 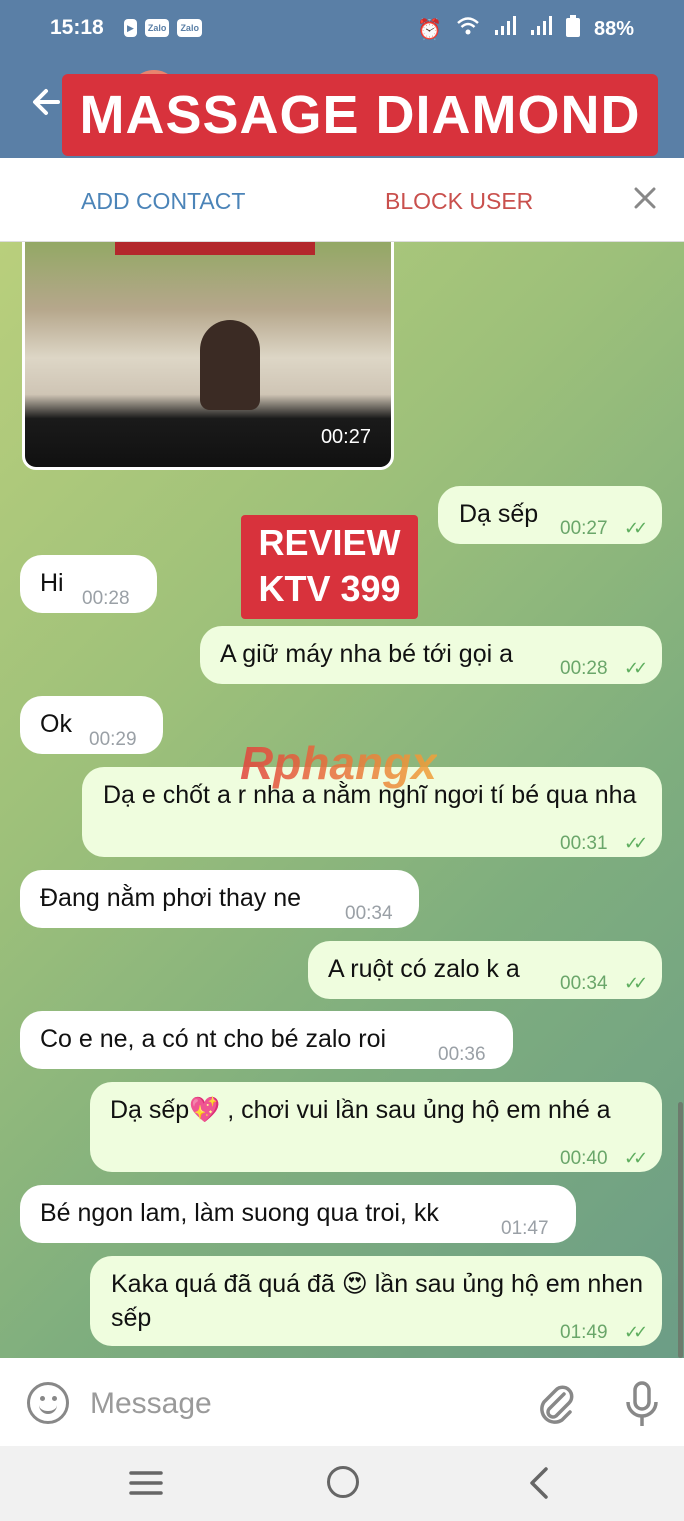 What do you see at coordinates (459, 201) in the screenshot?
I see `block-user-button: BLOCK USER` at bounding box center [459, 201].